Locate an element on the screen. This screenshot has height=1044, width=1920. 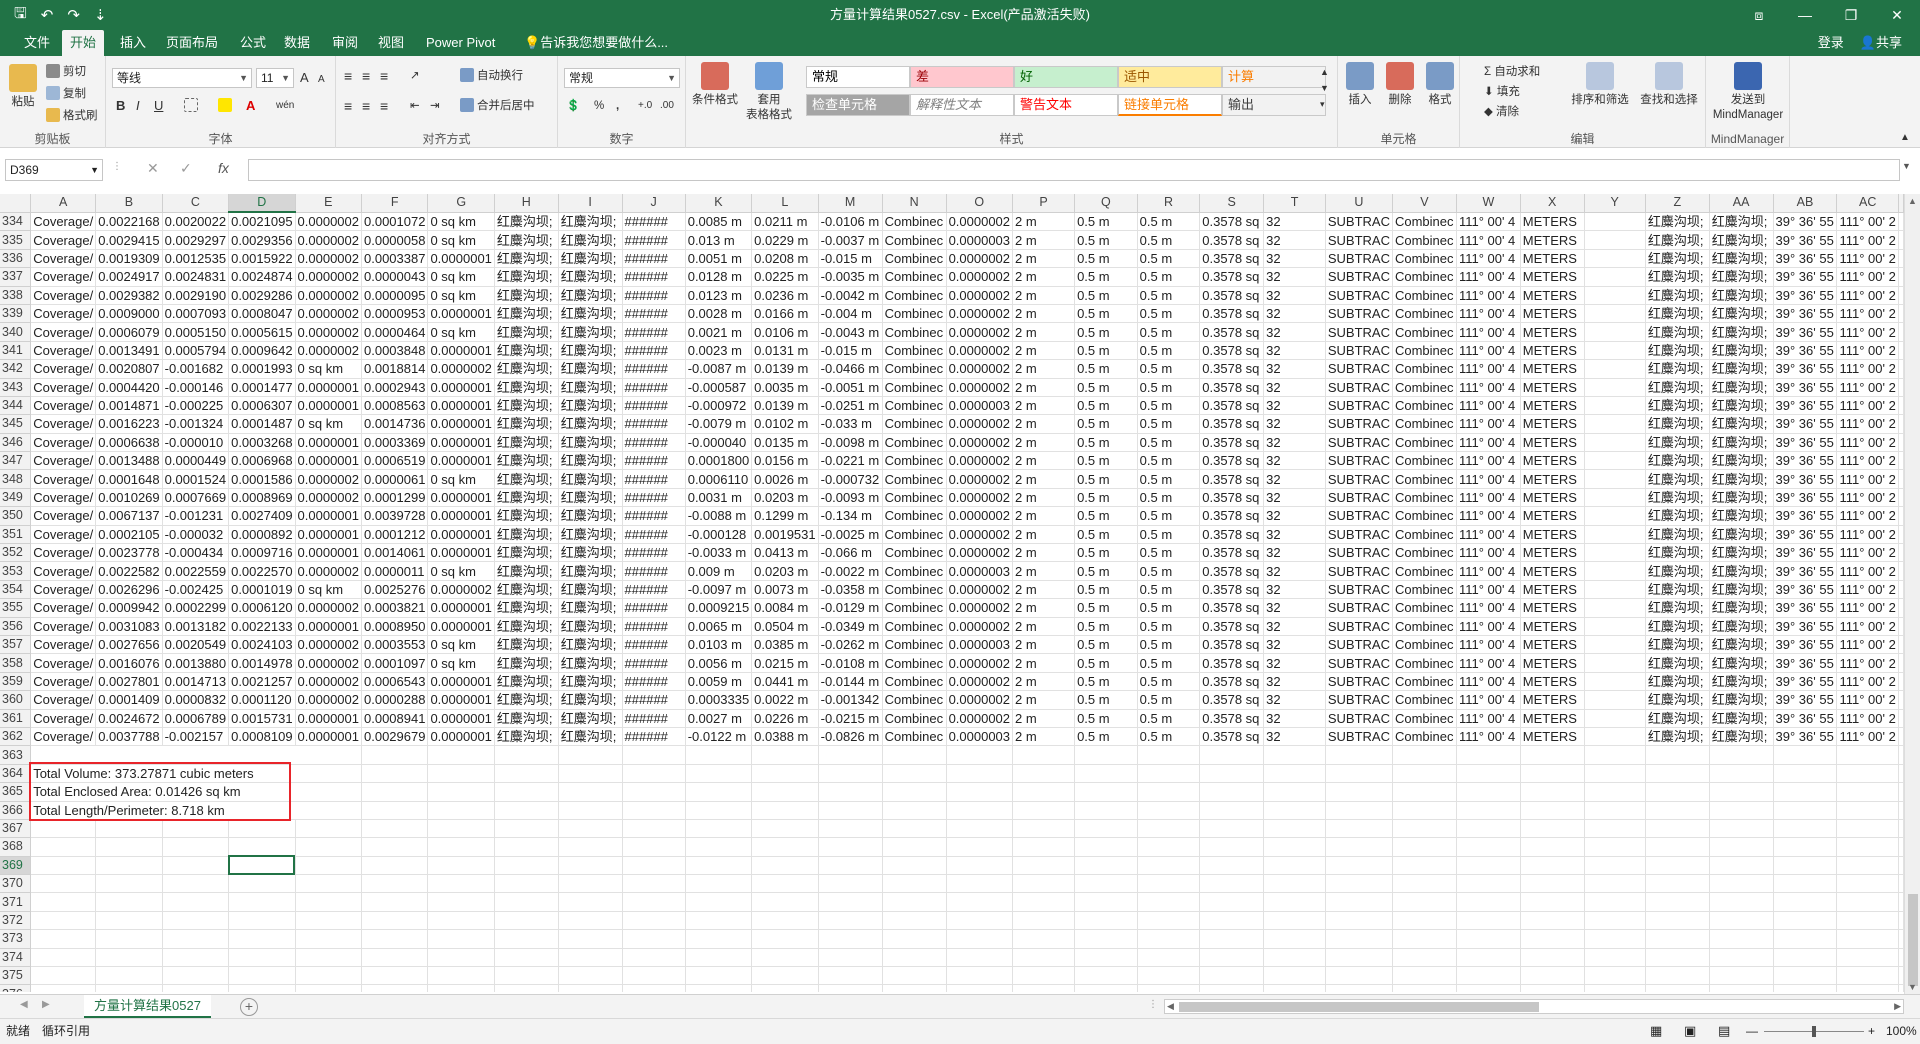
cell: METERS is located at coordinates (1552, 351).